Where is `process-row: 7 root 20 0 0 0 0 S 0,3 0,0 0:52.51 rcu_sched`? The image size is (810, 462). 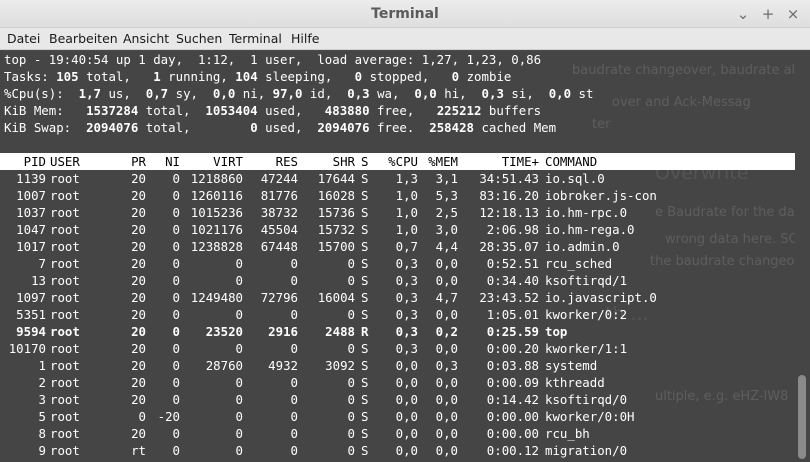
process-row: 7 root 20 0 0 0 0 S 0,3 0,0 0:52.51 rcu_sched is located at coordinates (397, 263).